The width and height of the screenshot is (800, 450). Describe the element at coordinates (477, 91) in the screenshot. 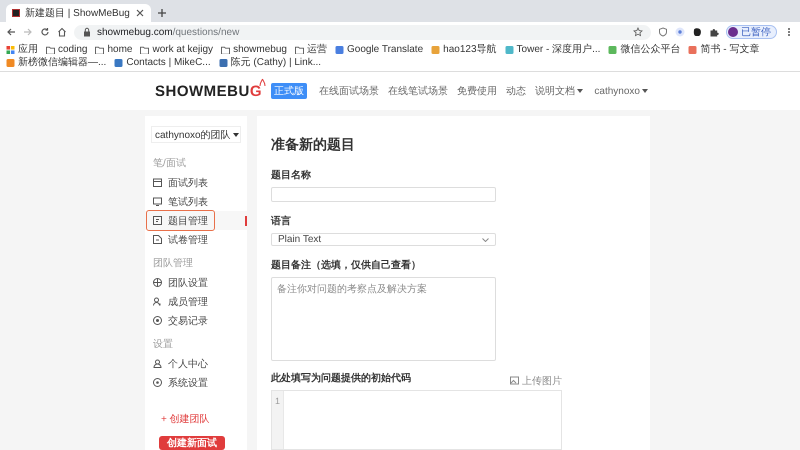

I see `nav-link: 免费使用` at that location.